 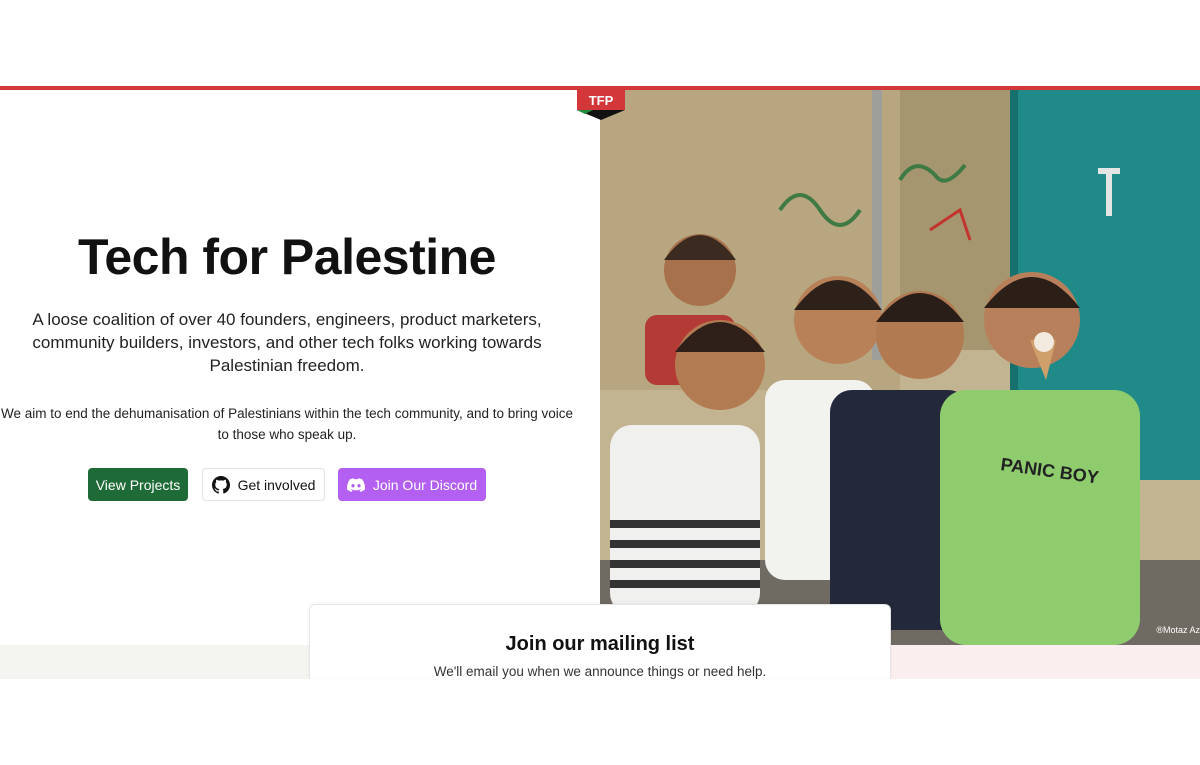 I want to click on view-projects-button: View Projects, so click(x=138, y=484).